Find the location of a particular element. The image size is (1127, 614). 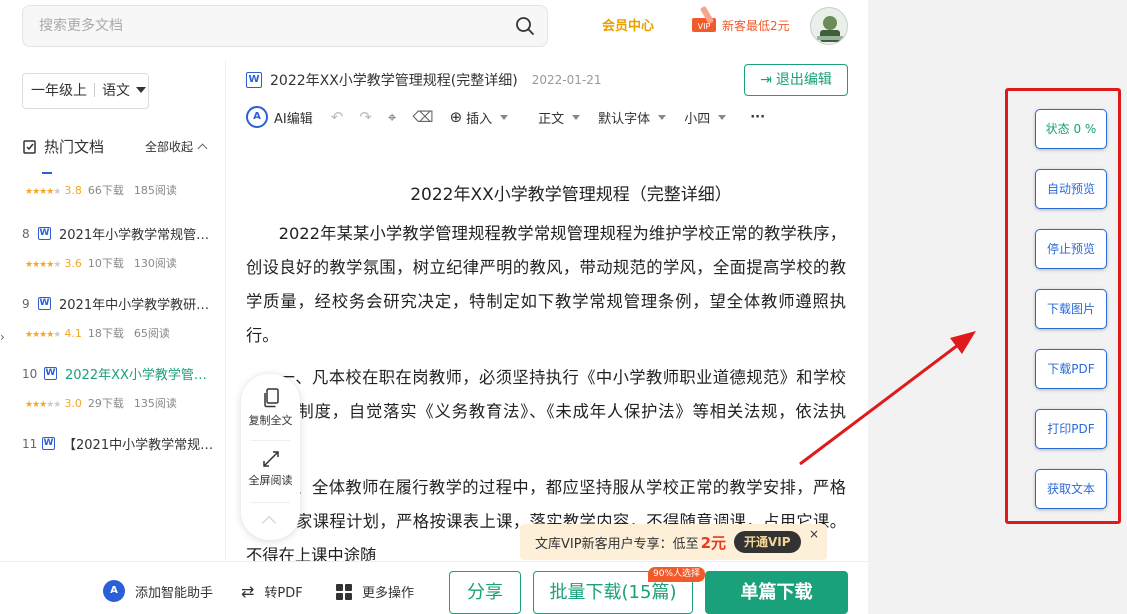

floating-tool-panel: 复制全文 全屏阅读 is located at coordinates (270, 457).